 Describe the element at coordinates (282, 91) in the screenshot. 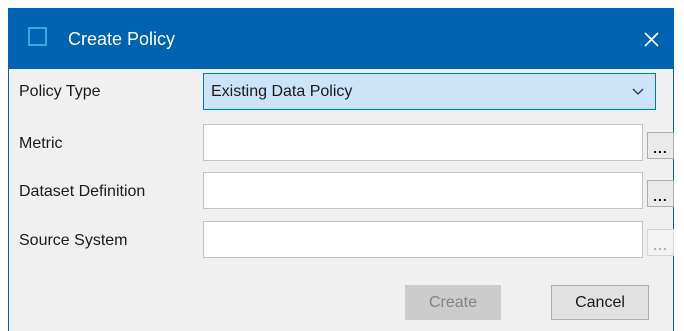

I see `policy-type-value: Existing Data Policy` at that location.